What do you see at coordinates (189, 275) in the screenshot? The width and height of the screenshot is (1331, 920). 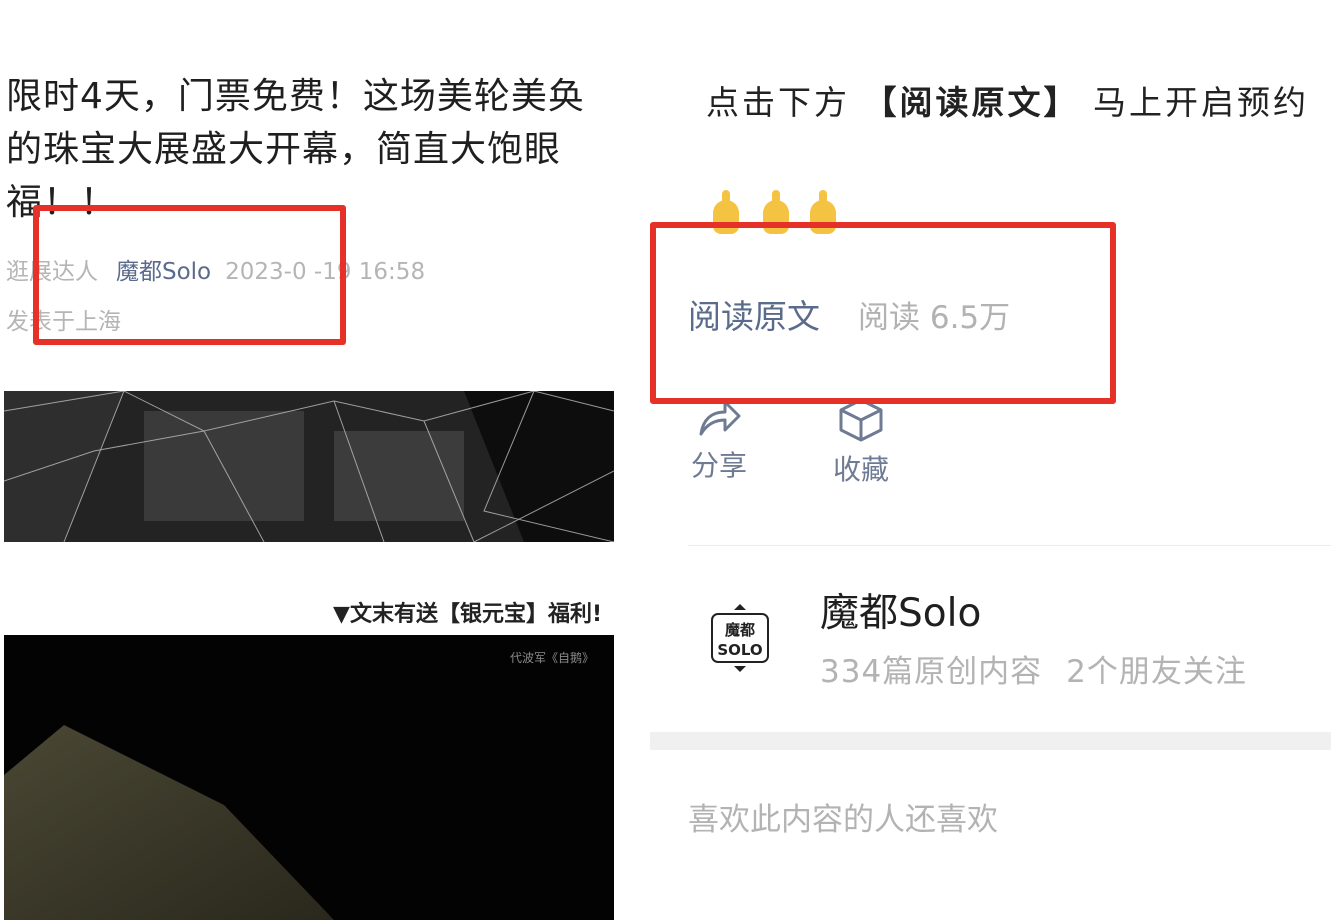 I see `highlight-box-author` at bounding box center [189, 275].